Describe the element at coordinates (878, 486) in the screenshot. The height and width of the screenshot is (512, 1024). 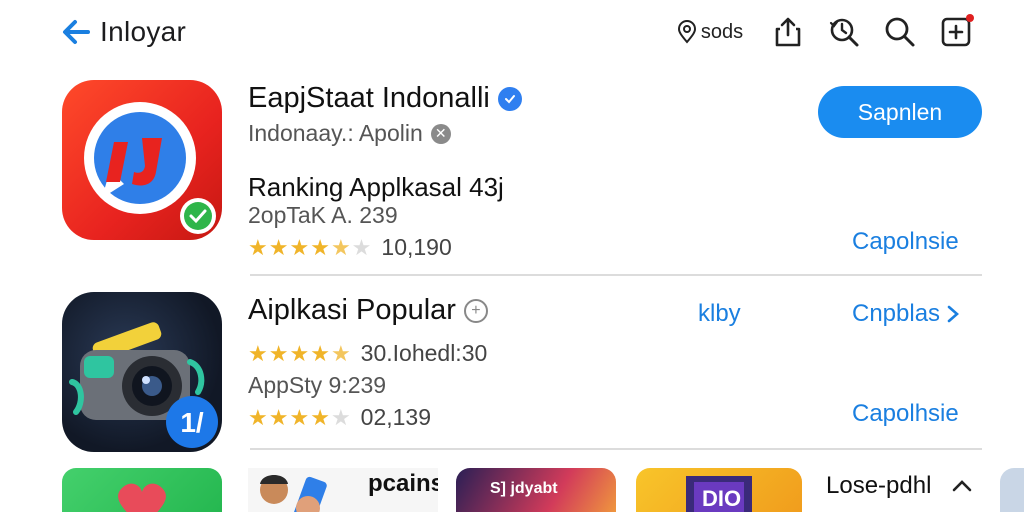
I see `more-label: Lose-pdhl` at that location.